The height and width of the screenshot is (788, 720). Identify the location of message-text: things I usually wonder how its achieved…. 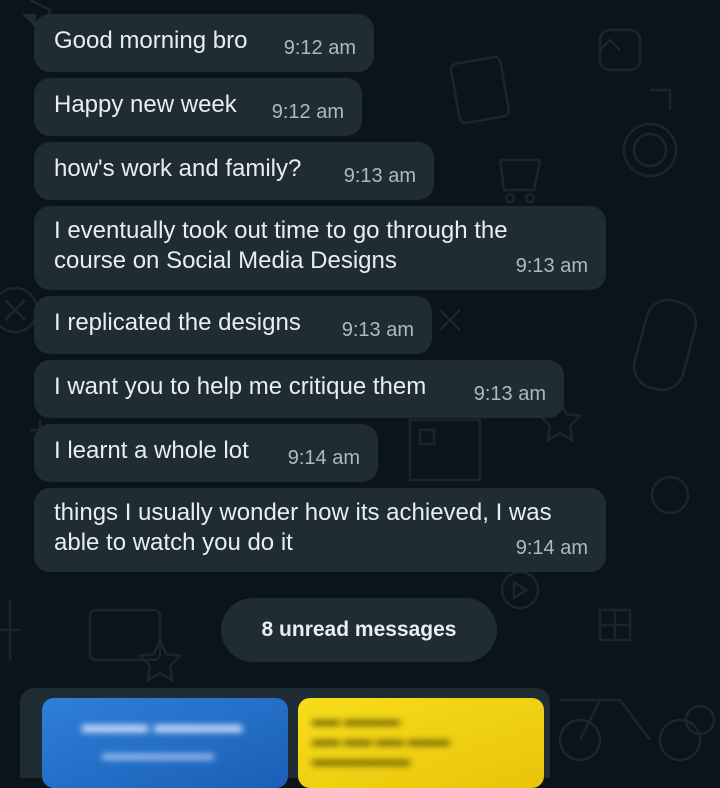
(303, 527).